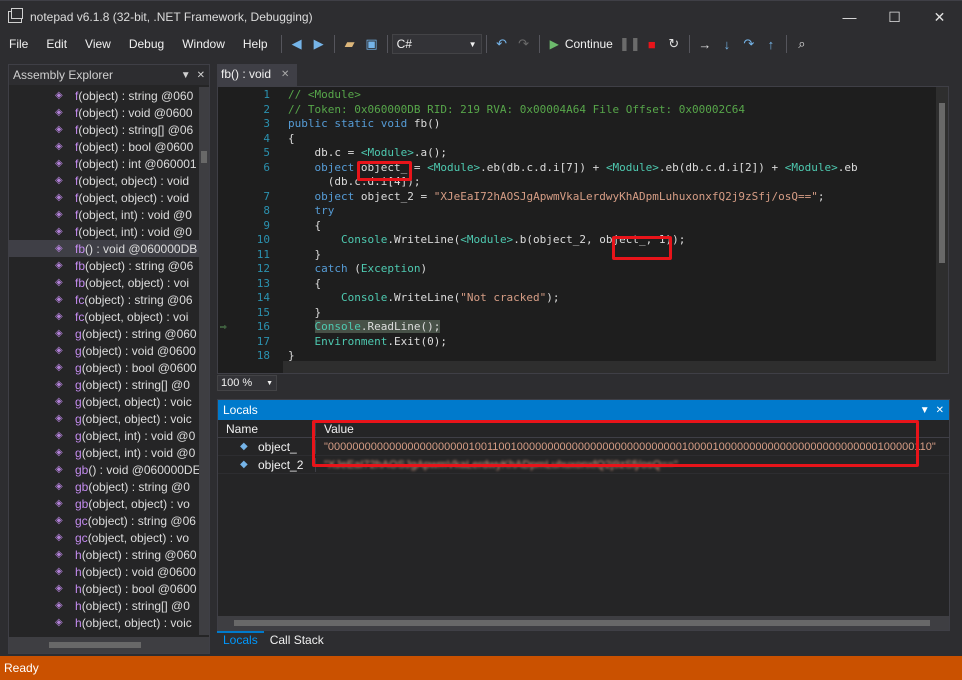 This screenshot has height=680, width=962. Describe the element at coordinates (240, 640) in the screenshot. I see `tab-locals: Locals` at that location.